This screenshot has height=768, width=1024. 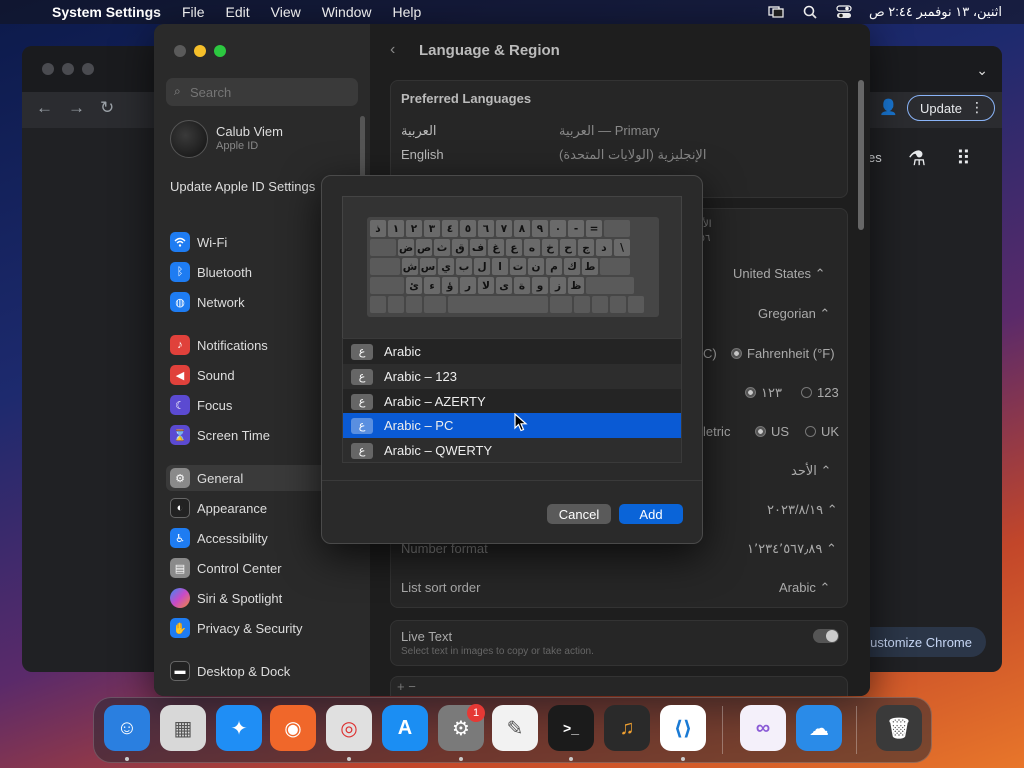 What do you see at coordinates (220, 51) in the screenshot?
I see `zoom-button` at bounding box center [220, 51].